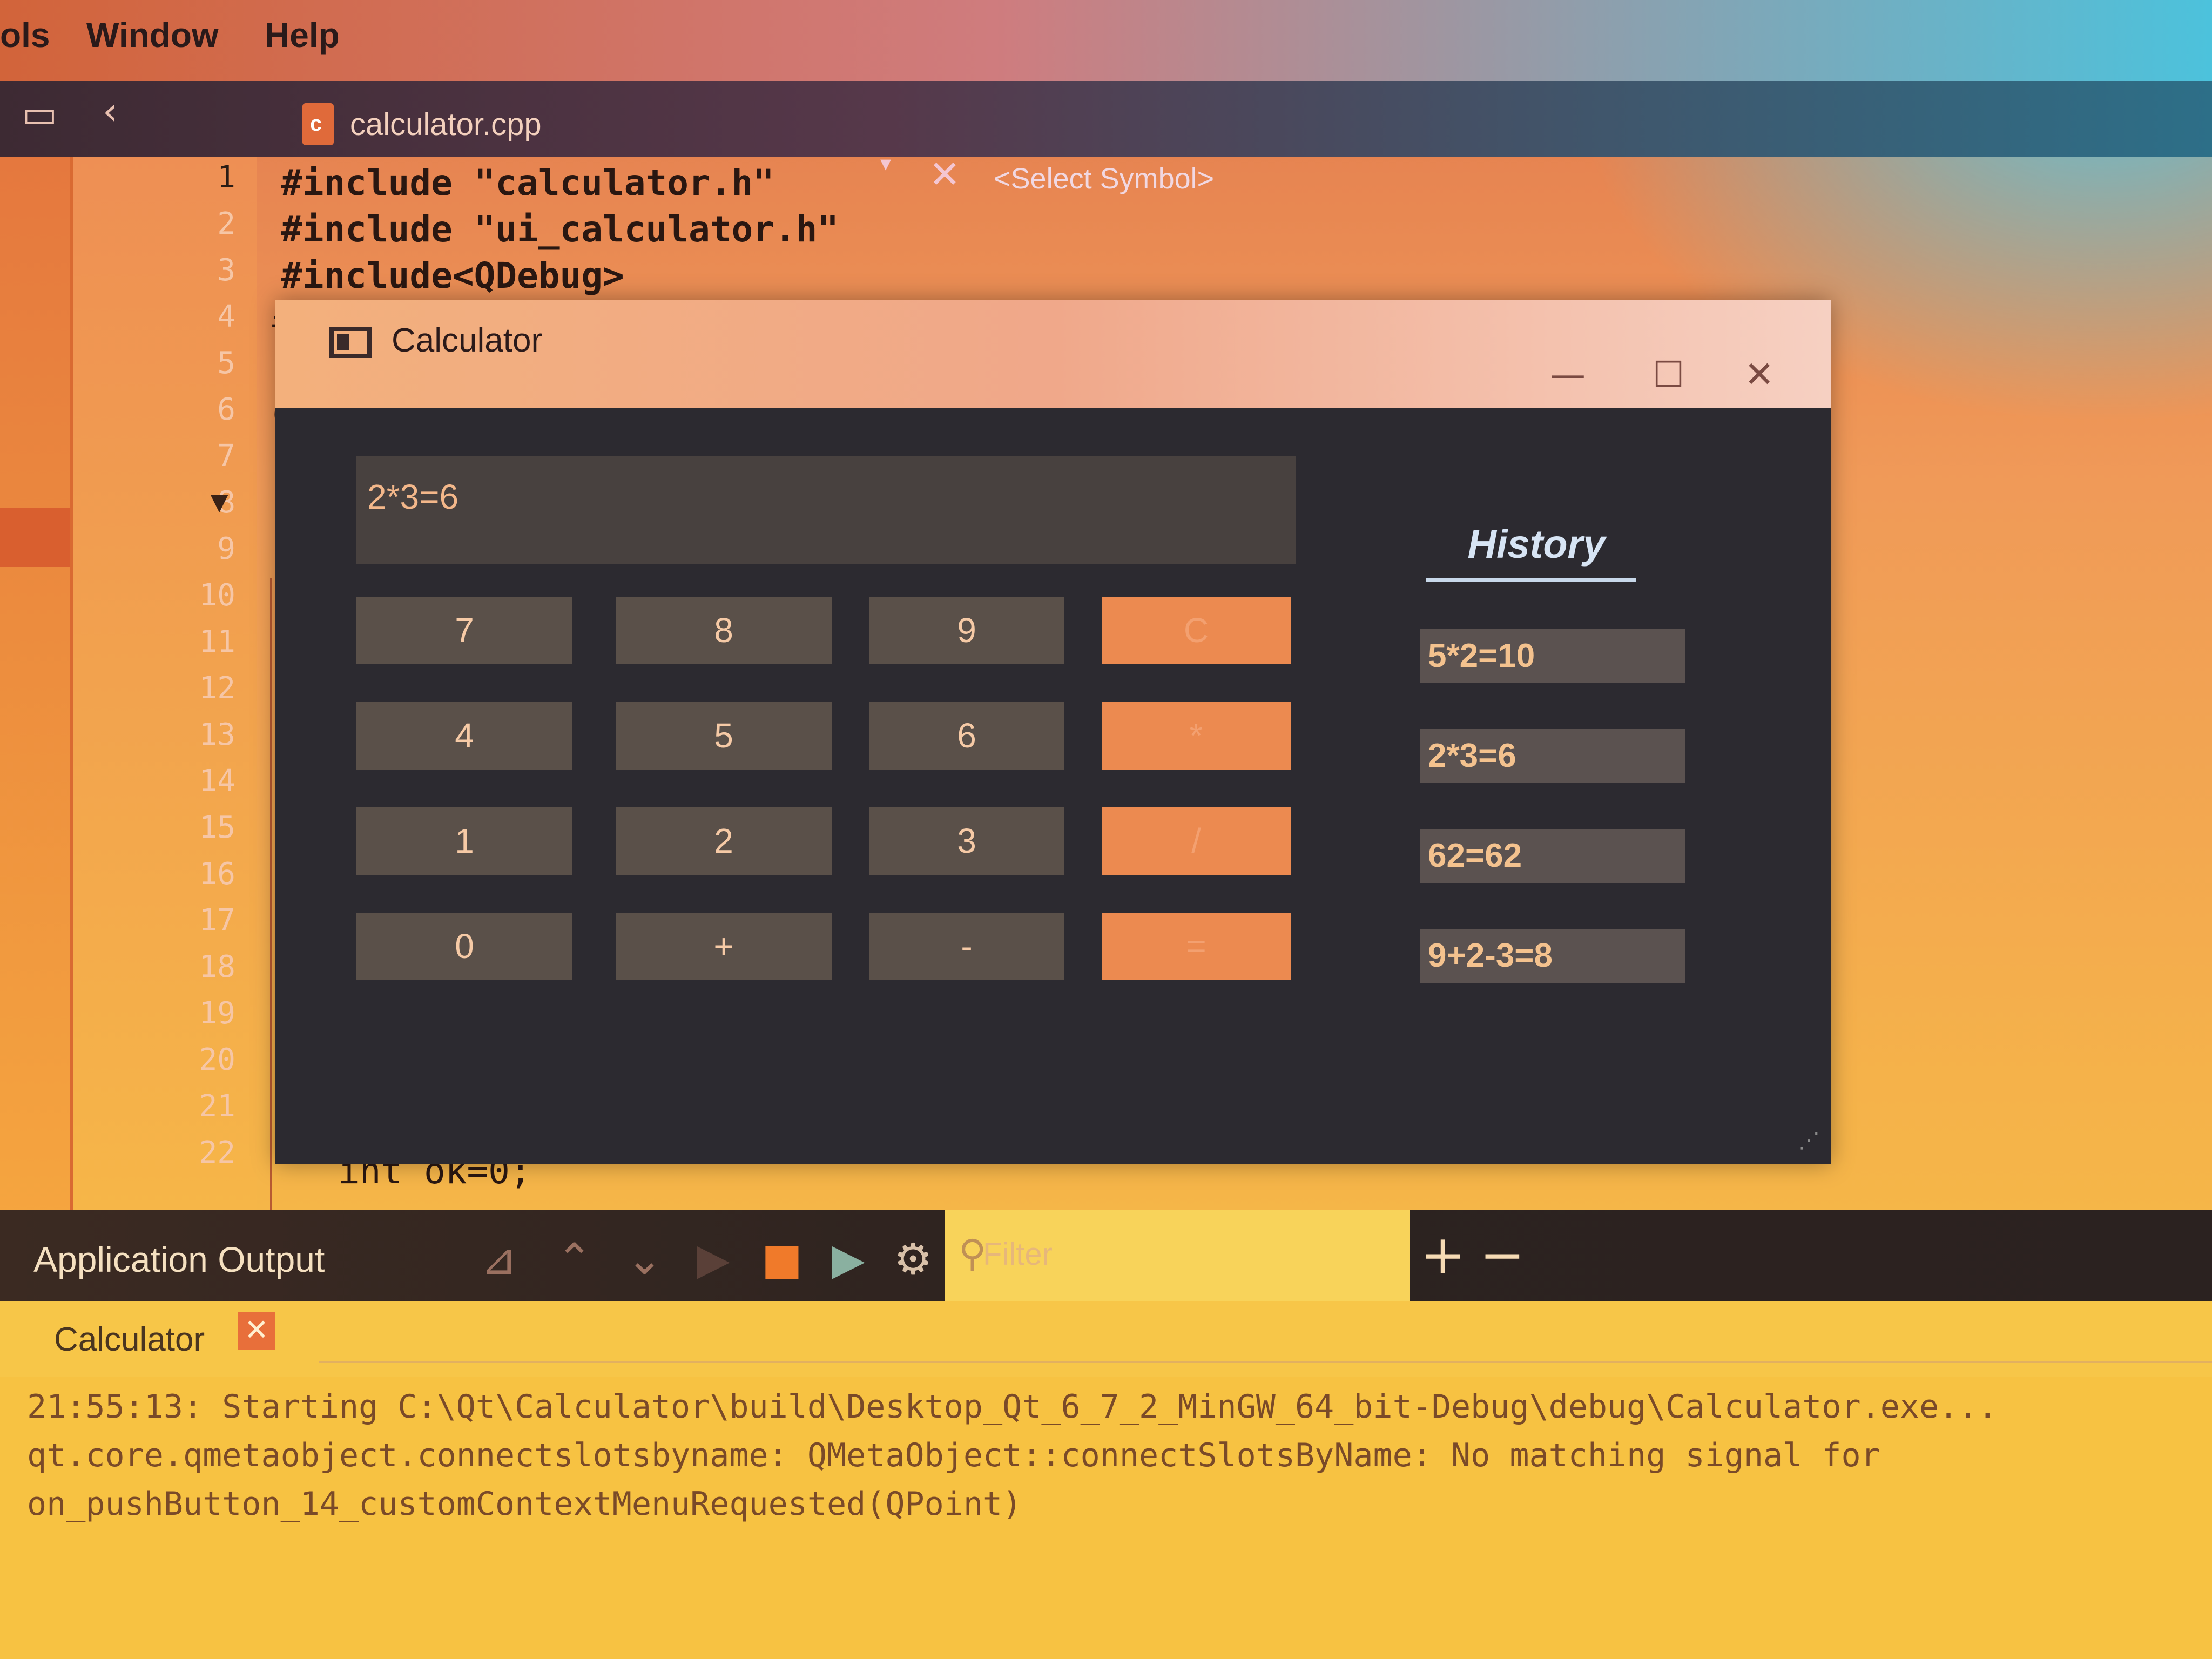 The image size is (2212, 1659). What do you see at coordinates (1443, 1254) in the screenshot?
I see `zoom-in-icon: +` at bounding box center [1443, 1254].